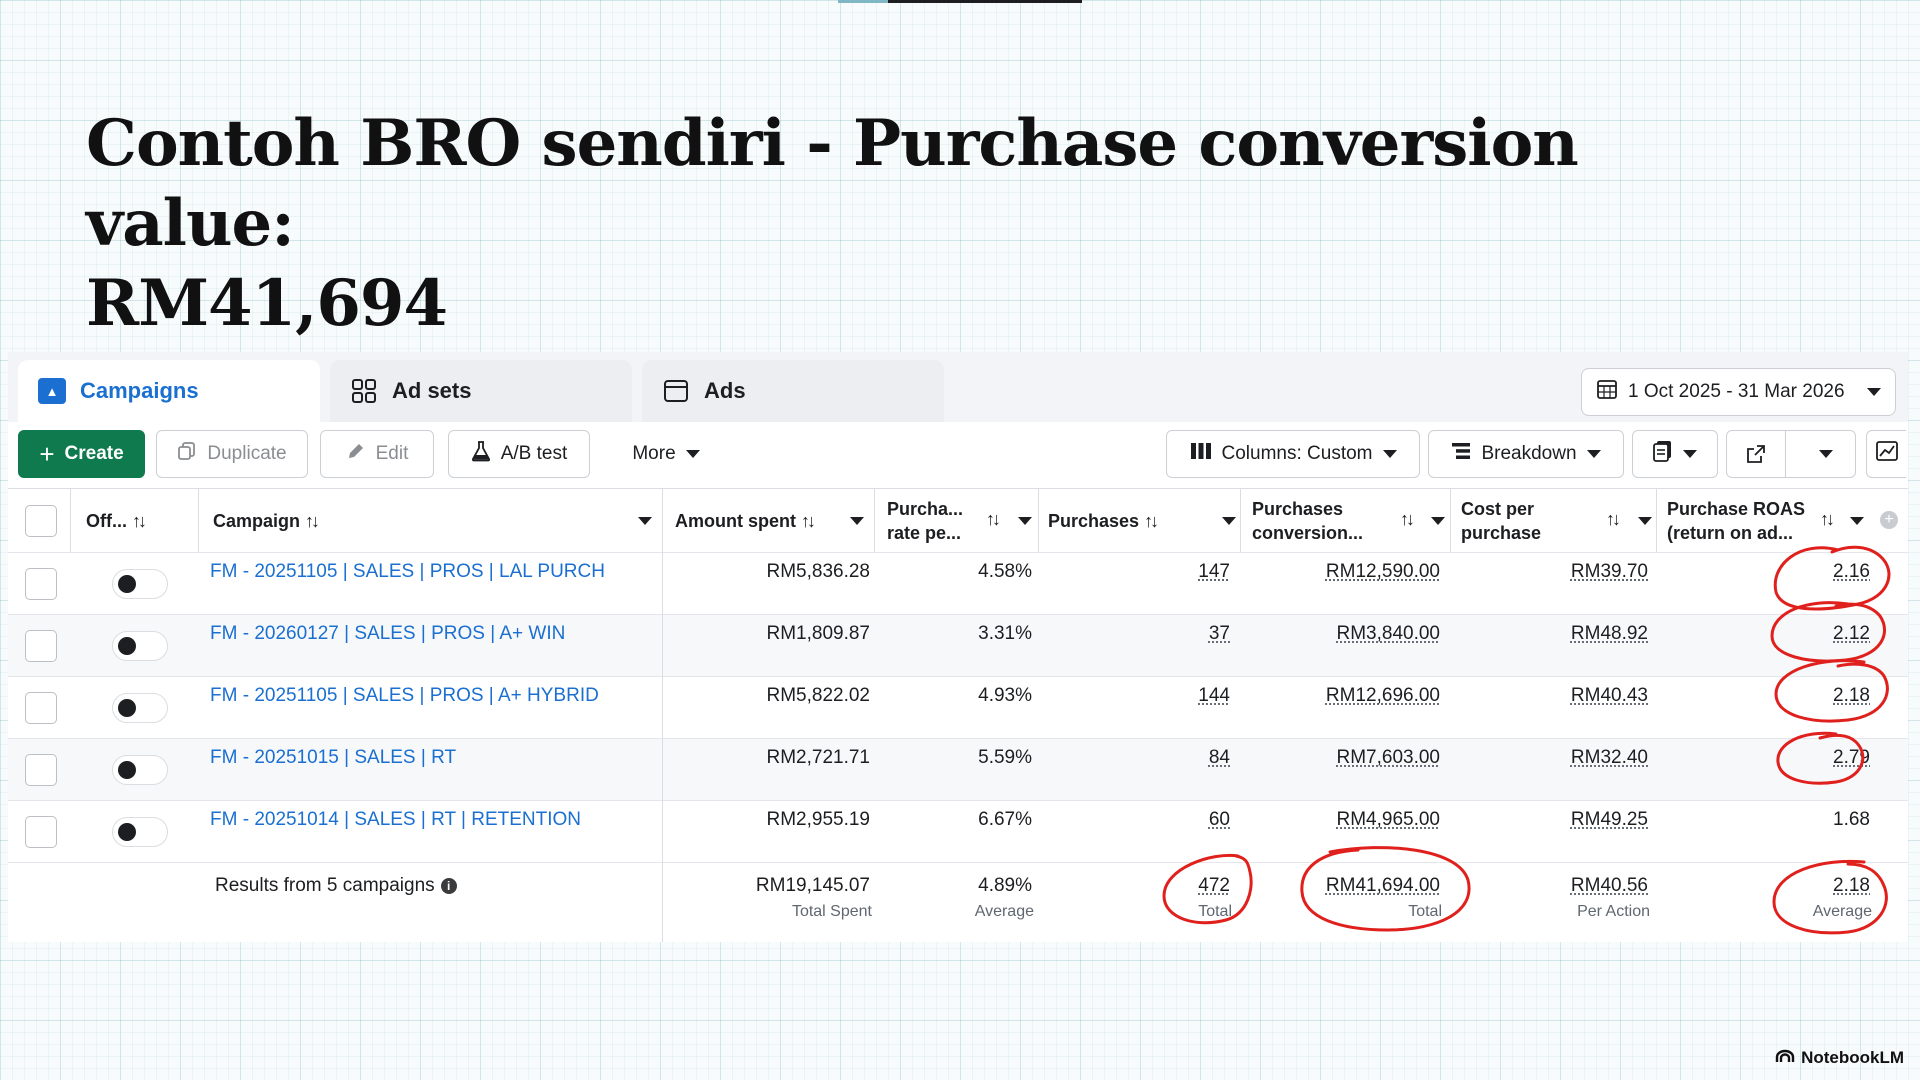 The width and height of the screenshot is (1920, 1080). I want to click on conversion-value: RM4,965.00, so click(1344, 820).